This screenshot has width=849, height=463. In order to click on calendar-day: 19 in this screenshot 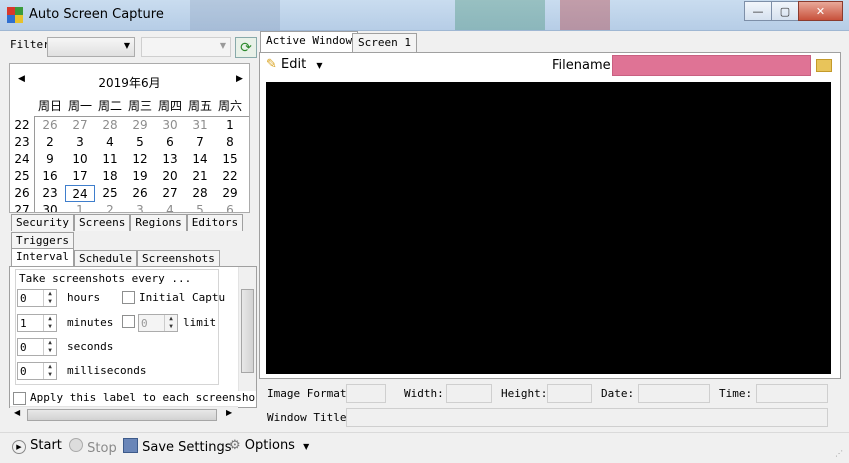, I will do `click(140, 176)`.